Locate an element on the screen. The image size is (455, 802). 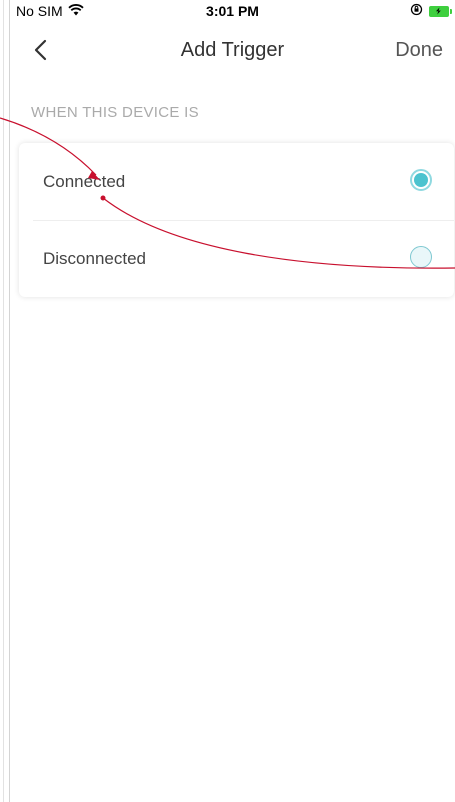
status-bar: No SIM 3:01 PM is located at coordinates (232, 11).